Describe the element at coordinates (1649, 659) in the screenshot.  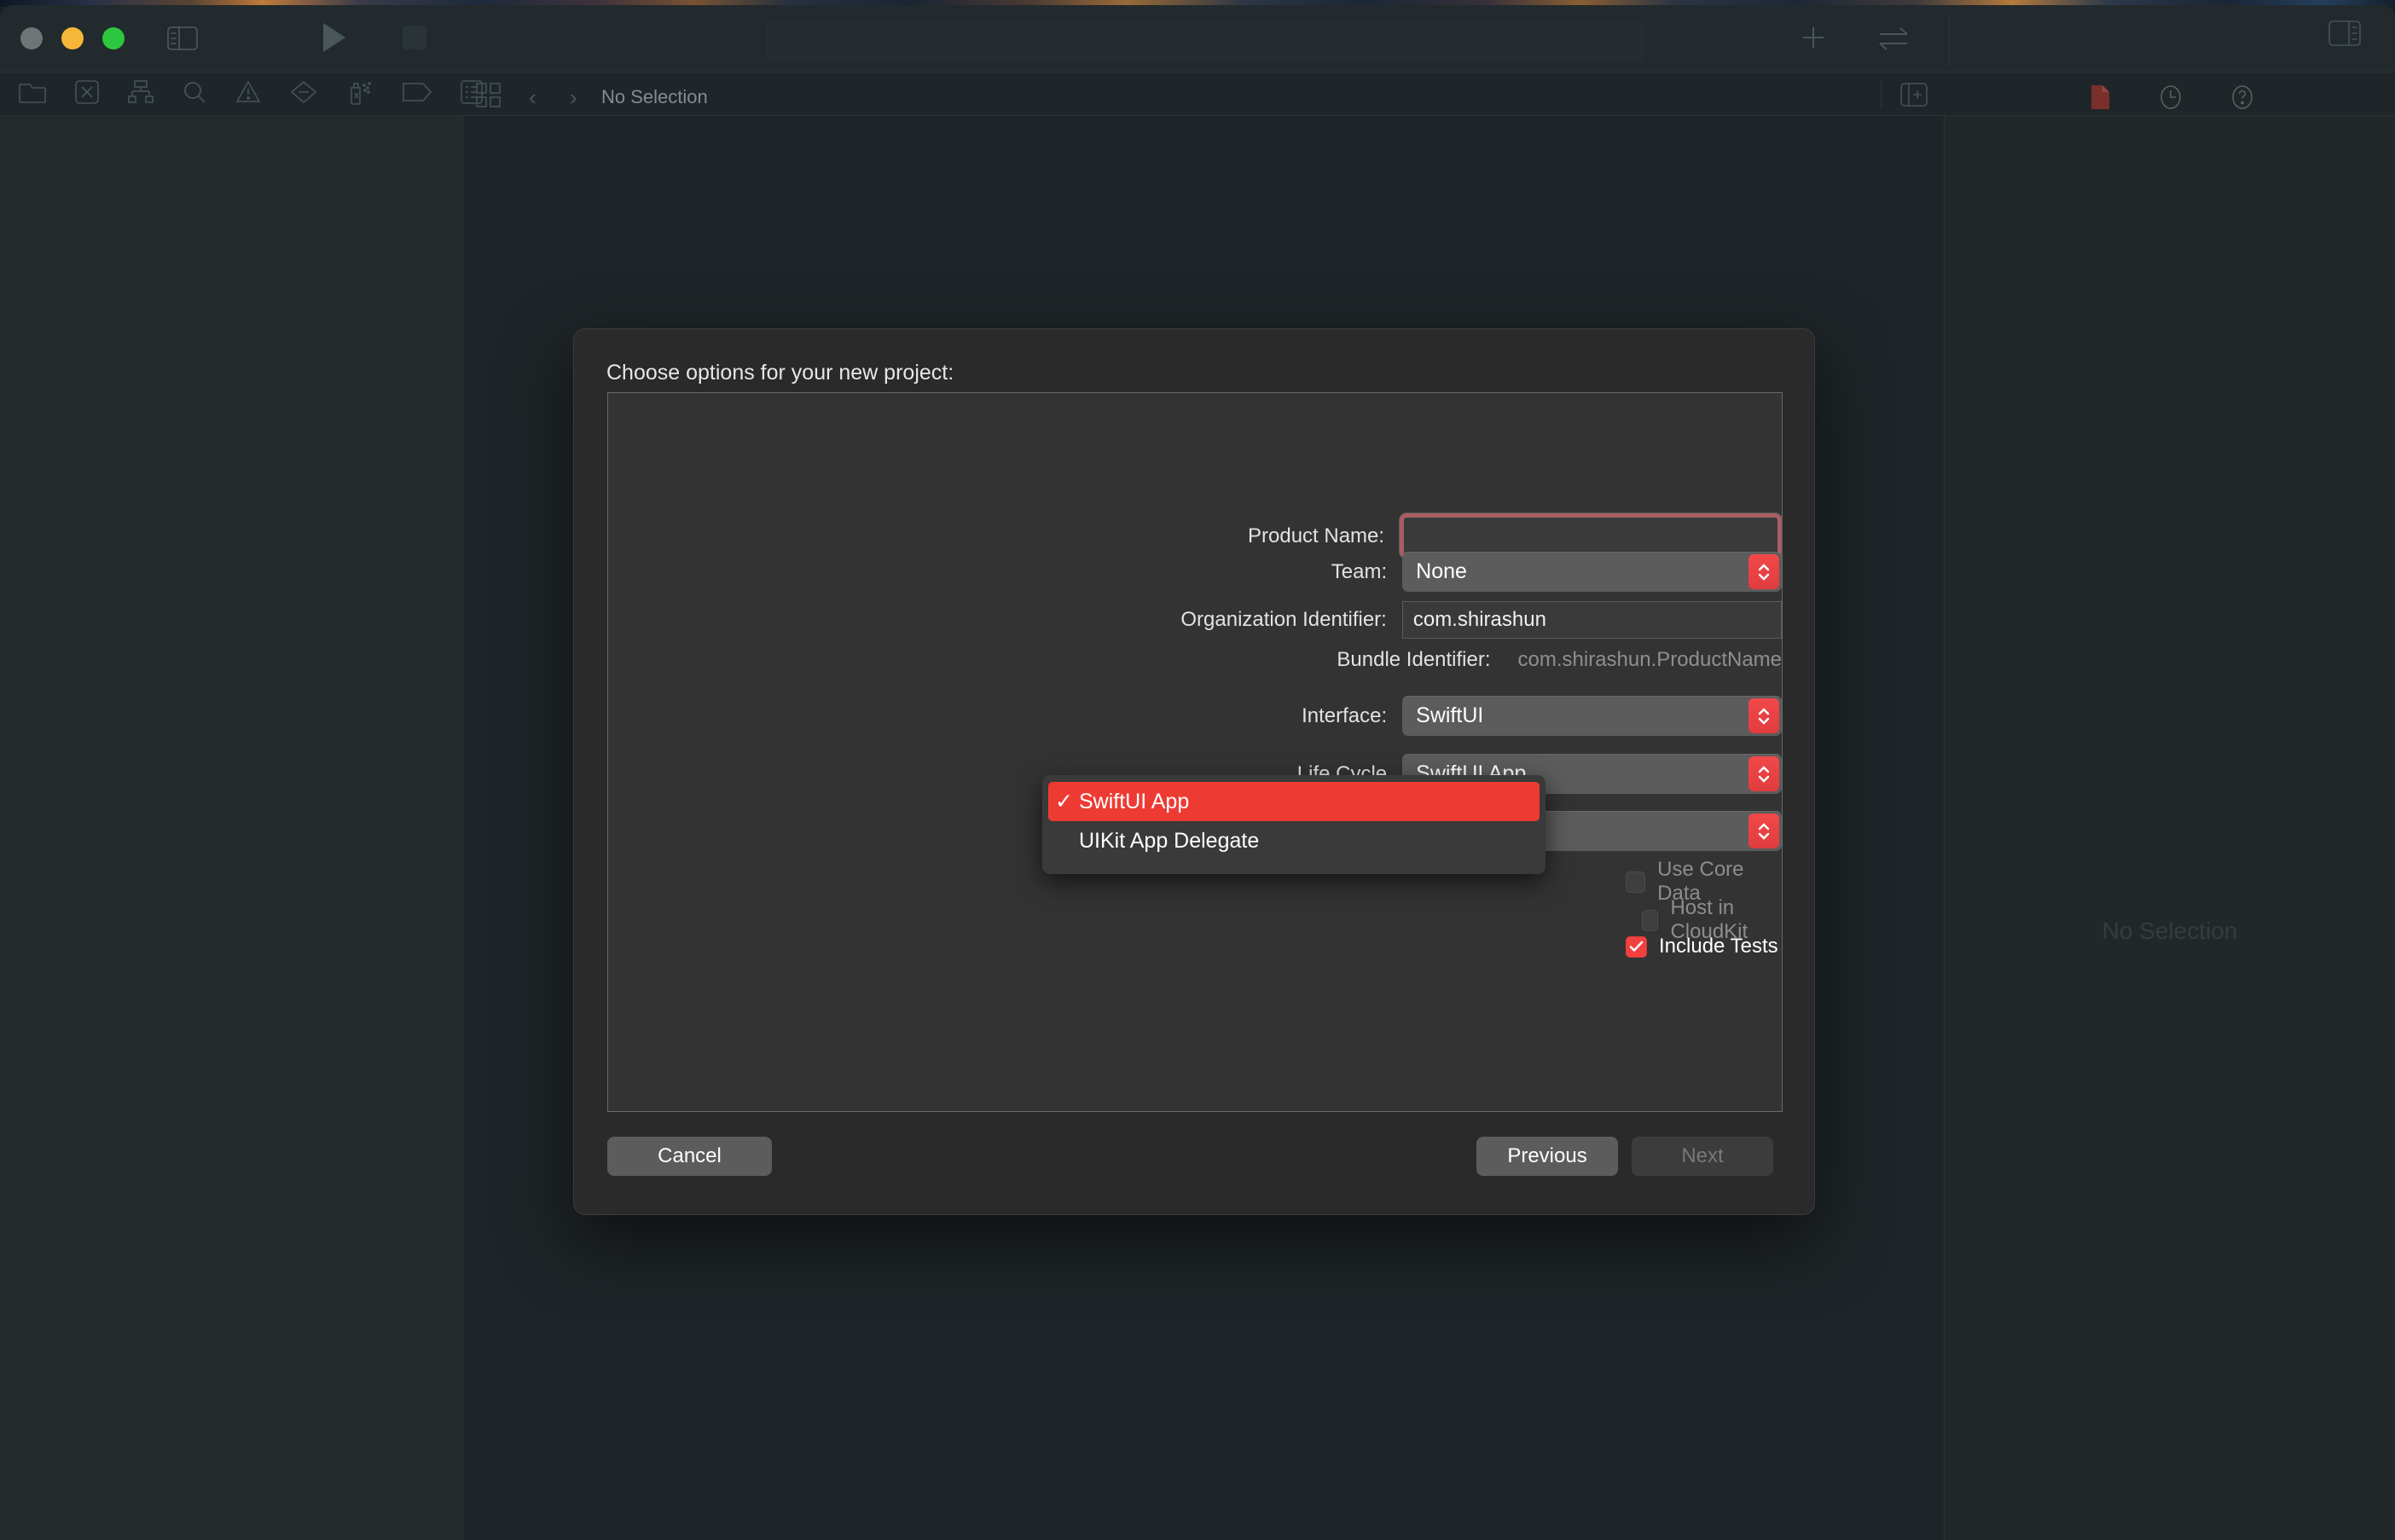
I see `bundle-identifier-value: com.shirashun.ProductName` at that location.